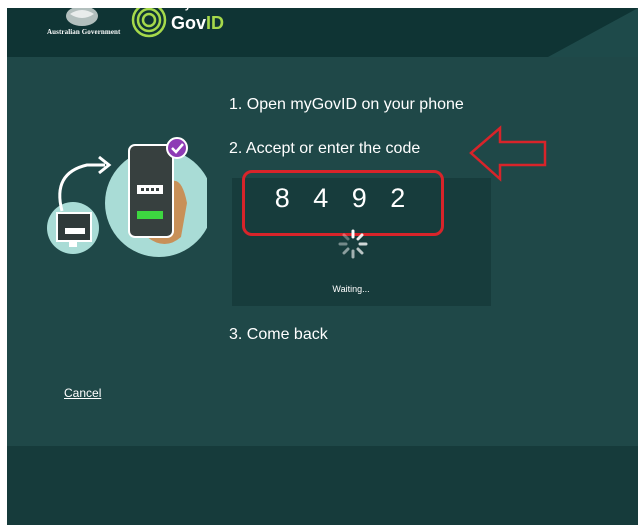  What do you see at coordinates (343, 203) in the screenshot?
I see `code-highlight-box` at bounding box center [343, 203].